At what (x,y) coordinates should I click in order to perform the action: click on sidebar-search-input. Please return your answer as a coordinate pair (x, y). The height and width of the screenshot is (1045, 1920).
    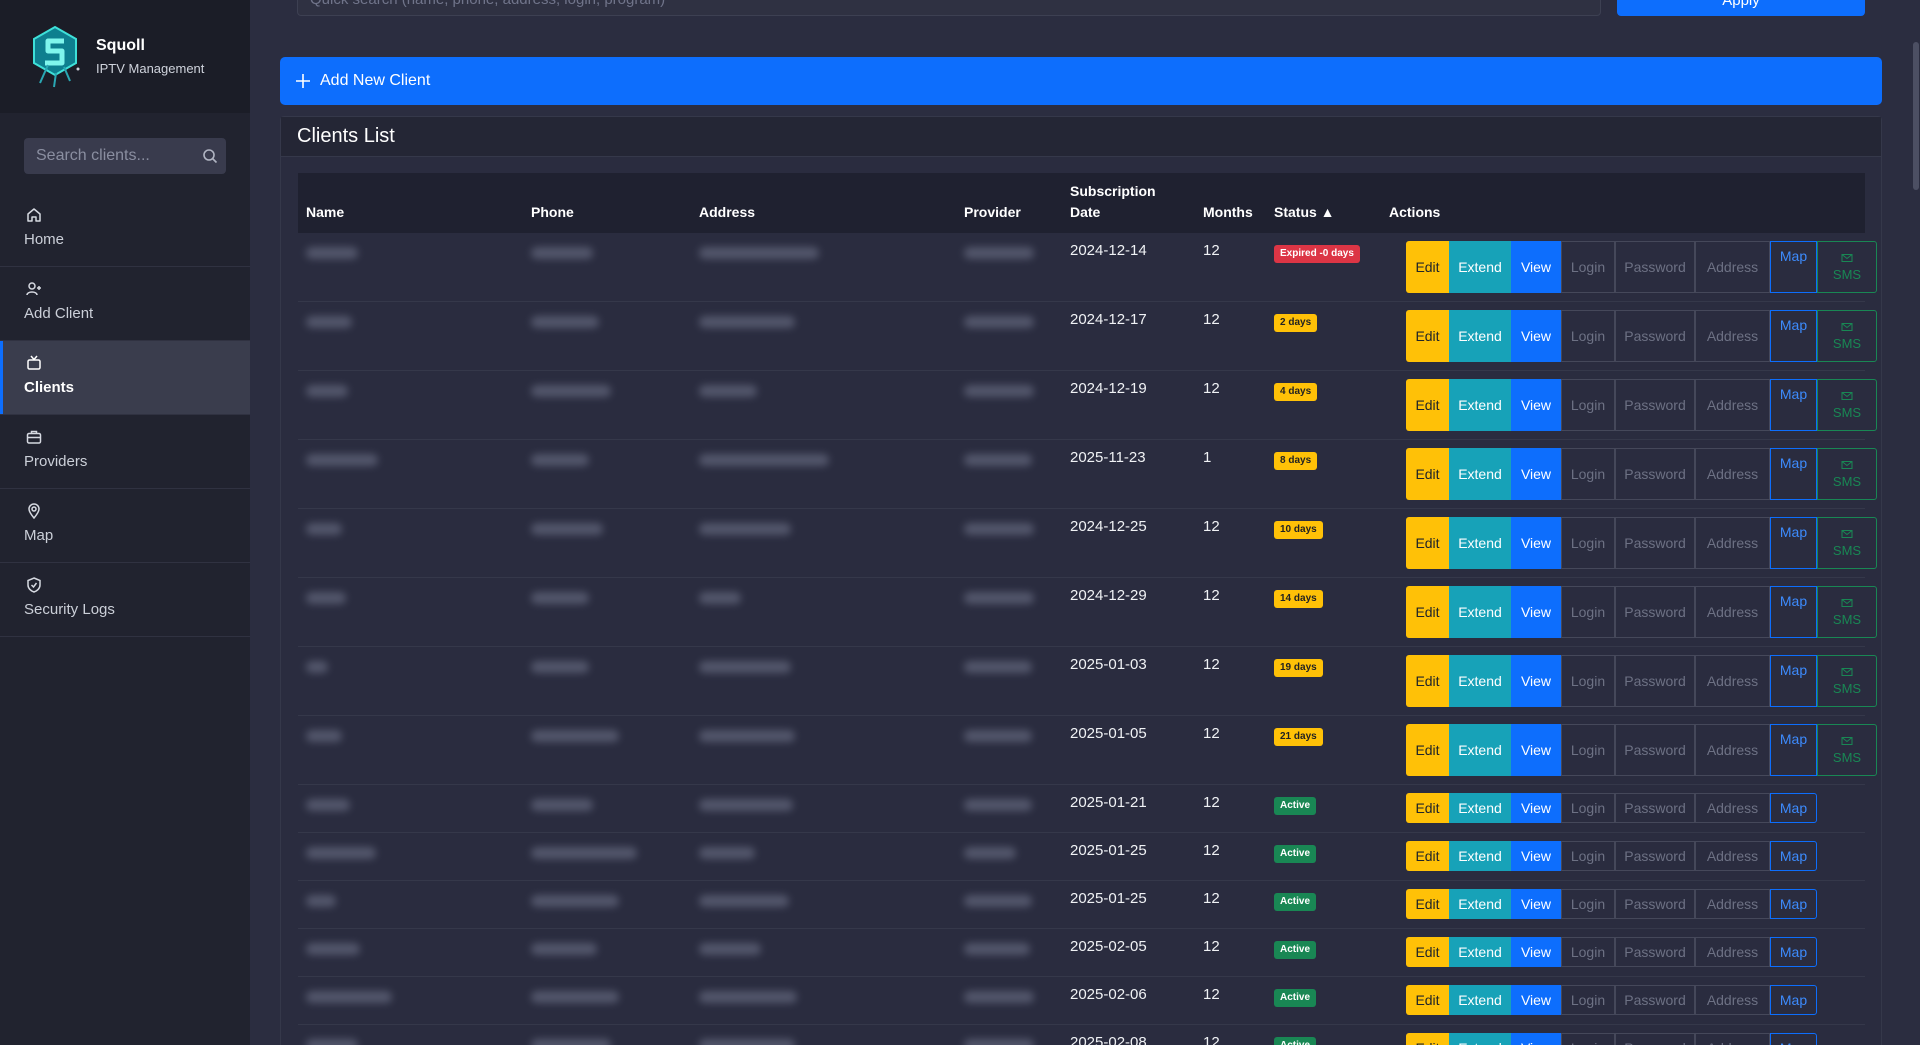
    Looking at the image, I should click on (125, 156).